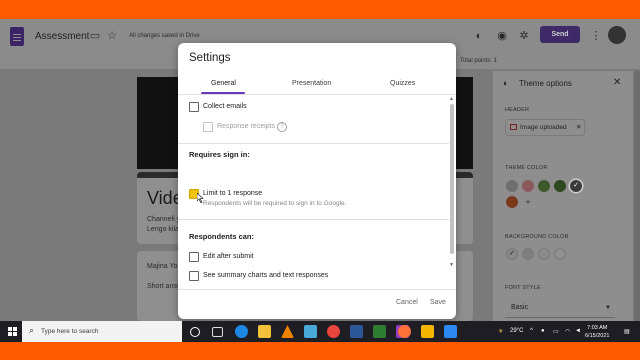 The height and width of the screenshot is (360, 640). Describe the element at coordinates (241, 331) in the screenshot. I see `edge-browser-icon` at that location.